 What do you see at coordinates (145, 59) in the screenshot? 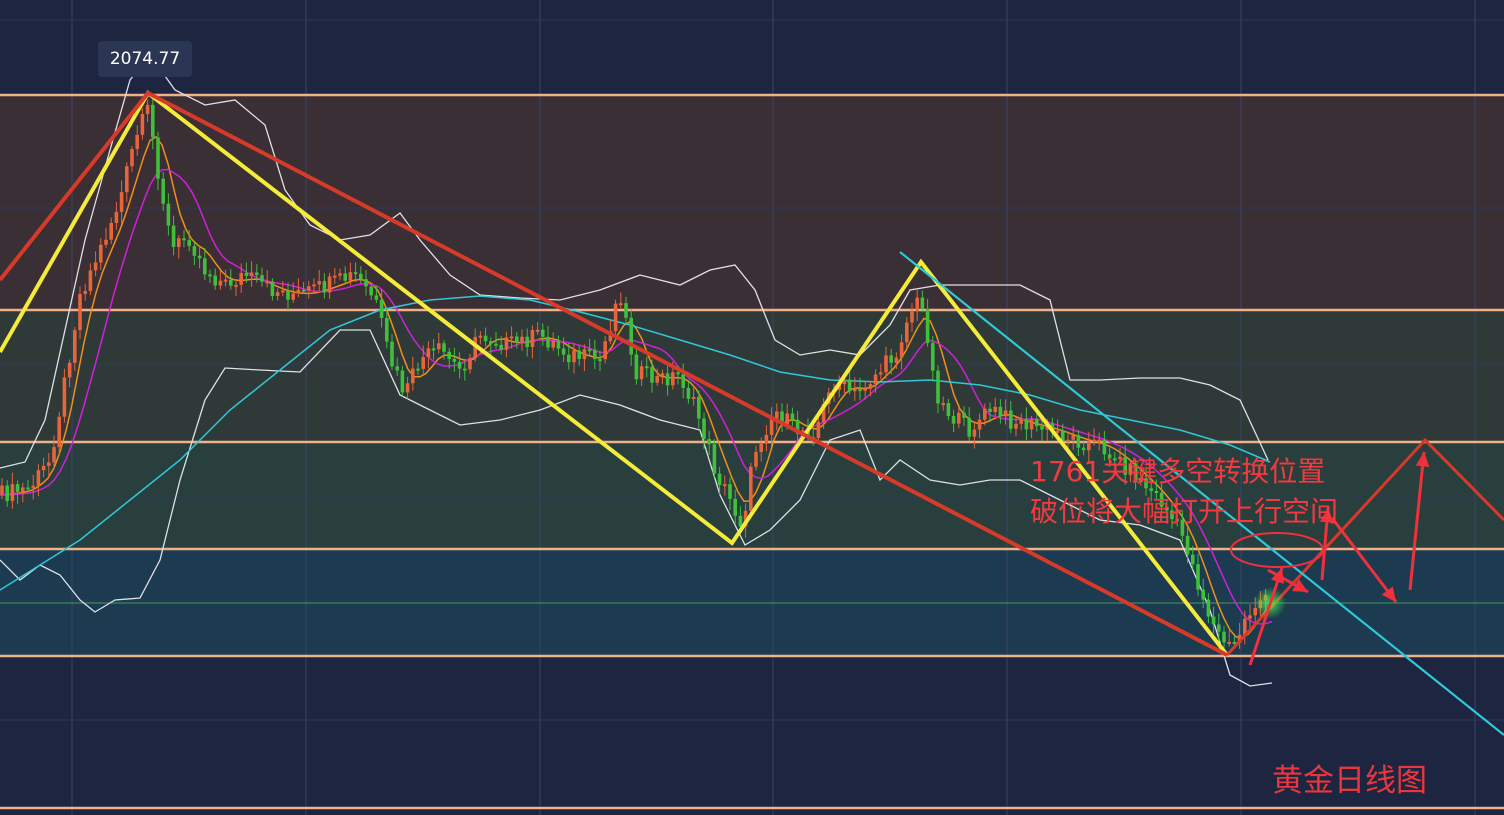
I see `peak-price-label: 2074.77` at bounding box center [145, 59].